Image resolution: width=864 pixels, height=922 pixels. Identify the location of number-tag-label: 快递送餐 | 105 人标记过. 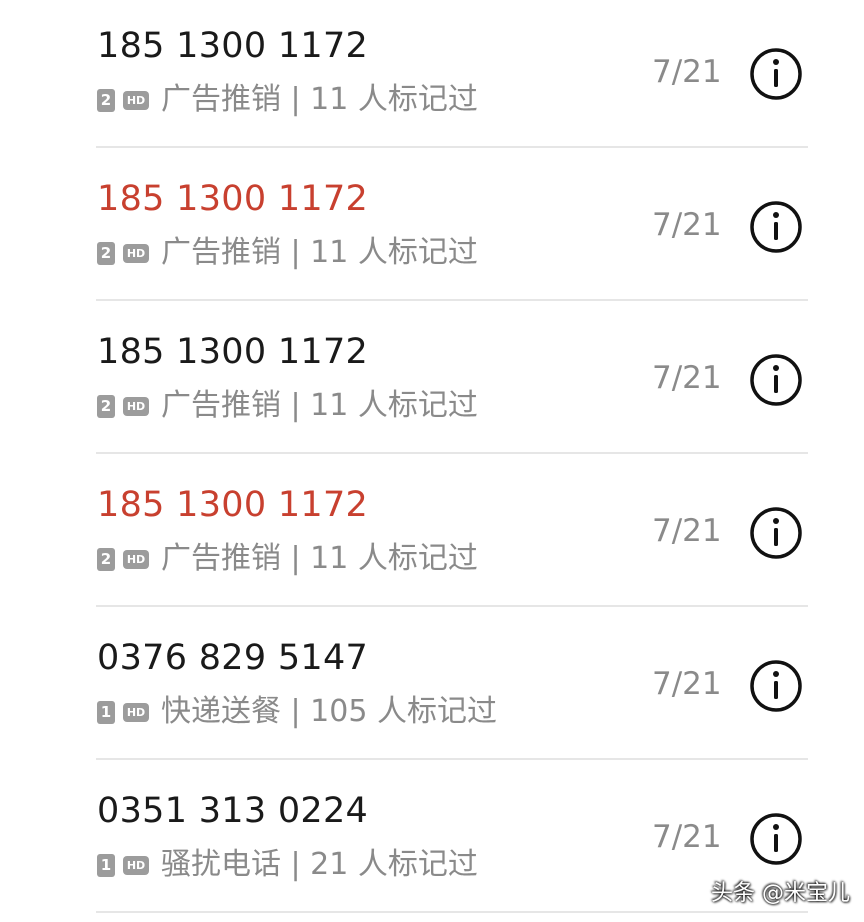
(329, 711).